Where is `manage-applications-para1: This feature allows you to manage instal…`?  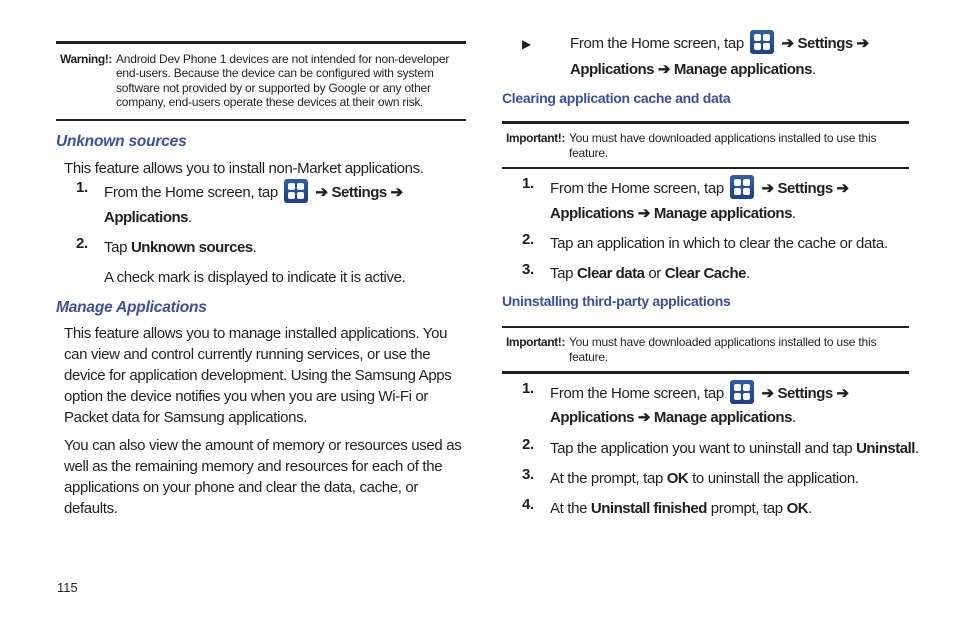
manage-applications-para1: This feature allows you to manage instal… is located at coordinates (258, 375).